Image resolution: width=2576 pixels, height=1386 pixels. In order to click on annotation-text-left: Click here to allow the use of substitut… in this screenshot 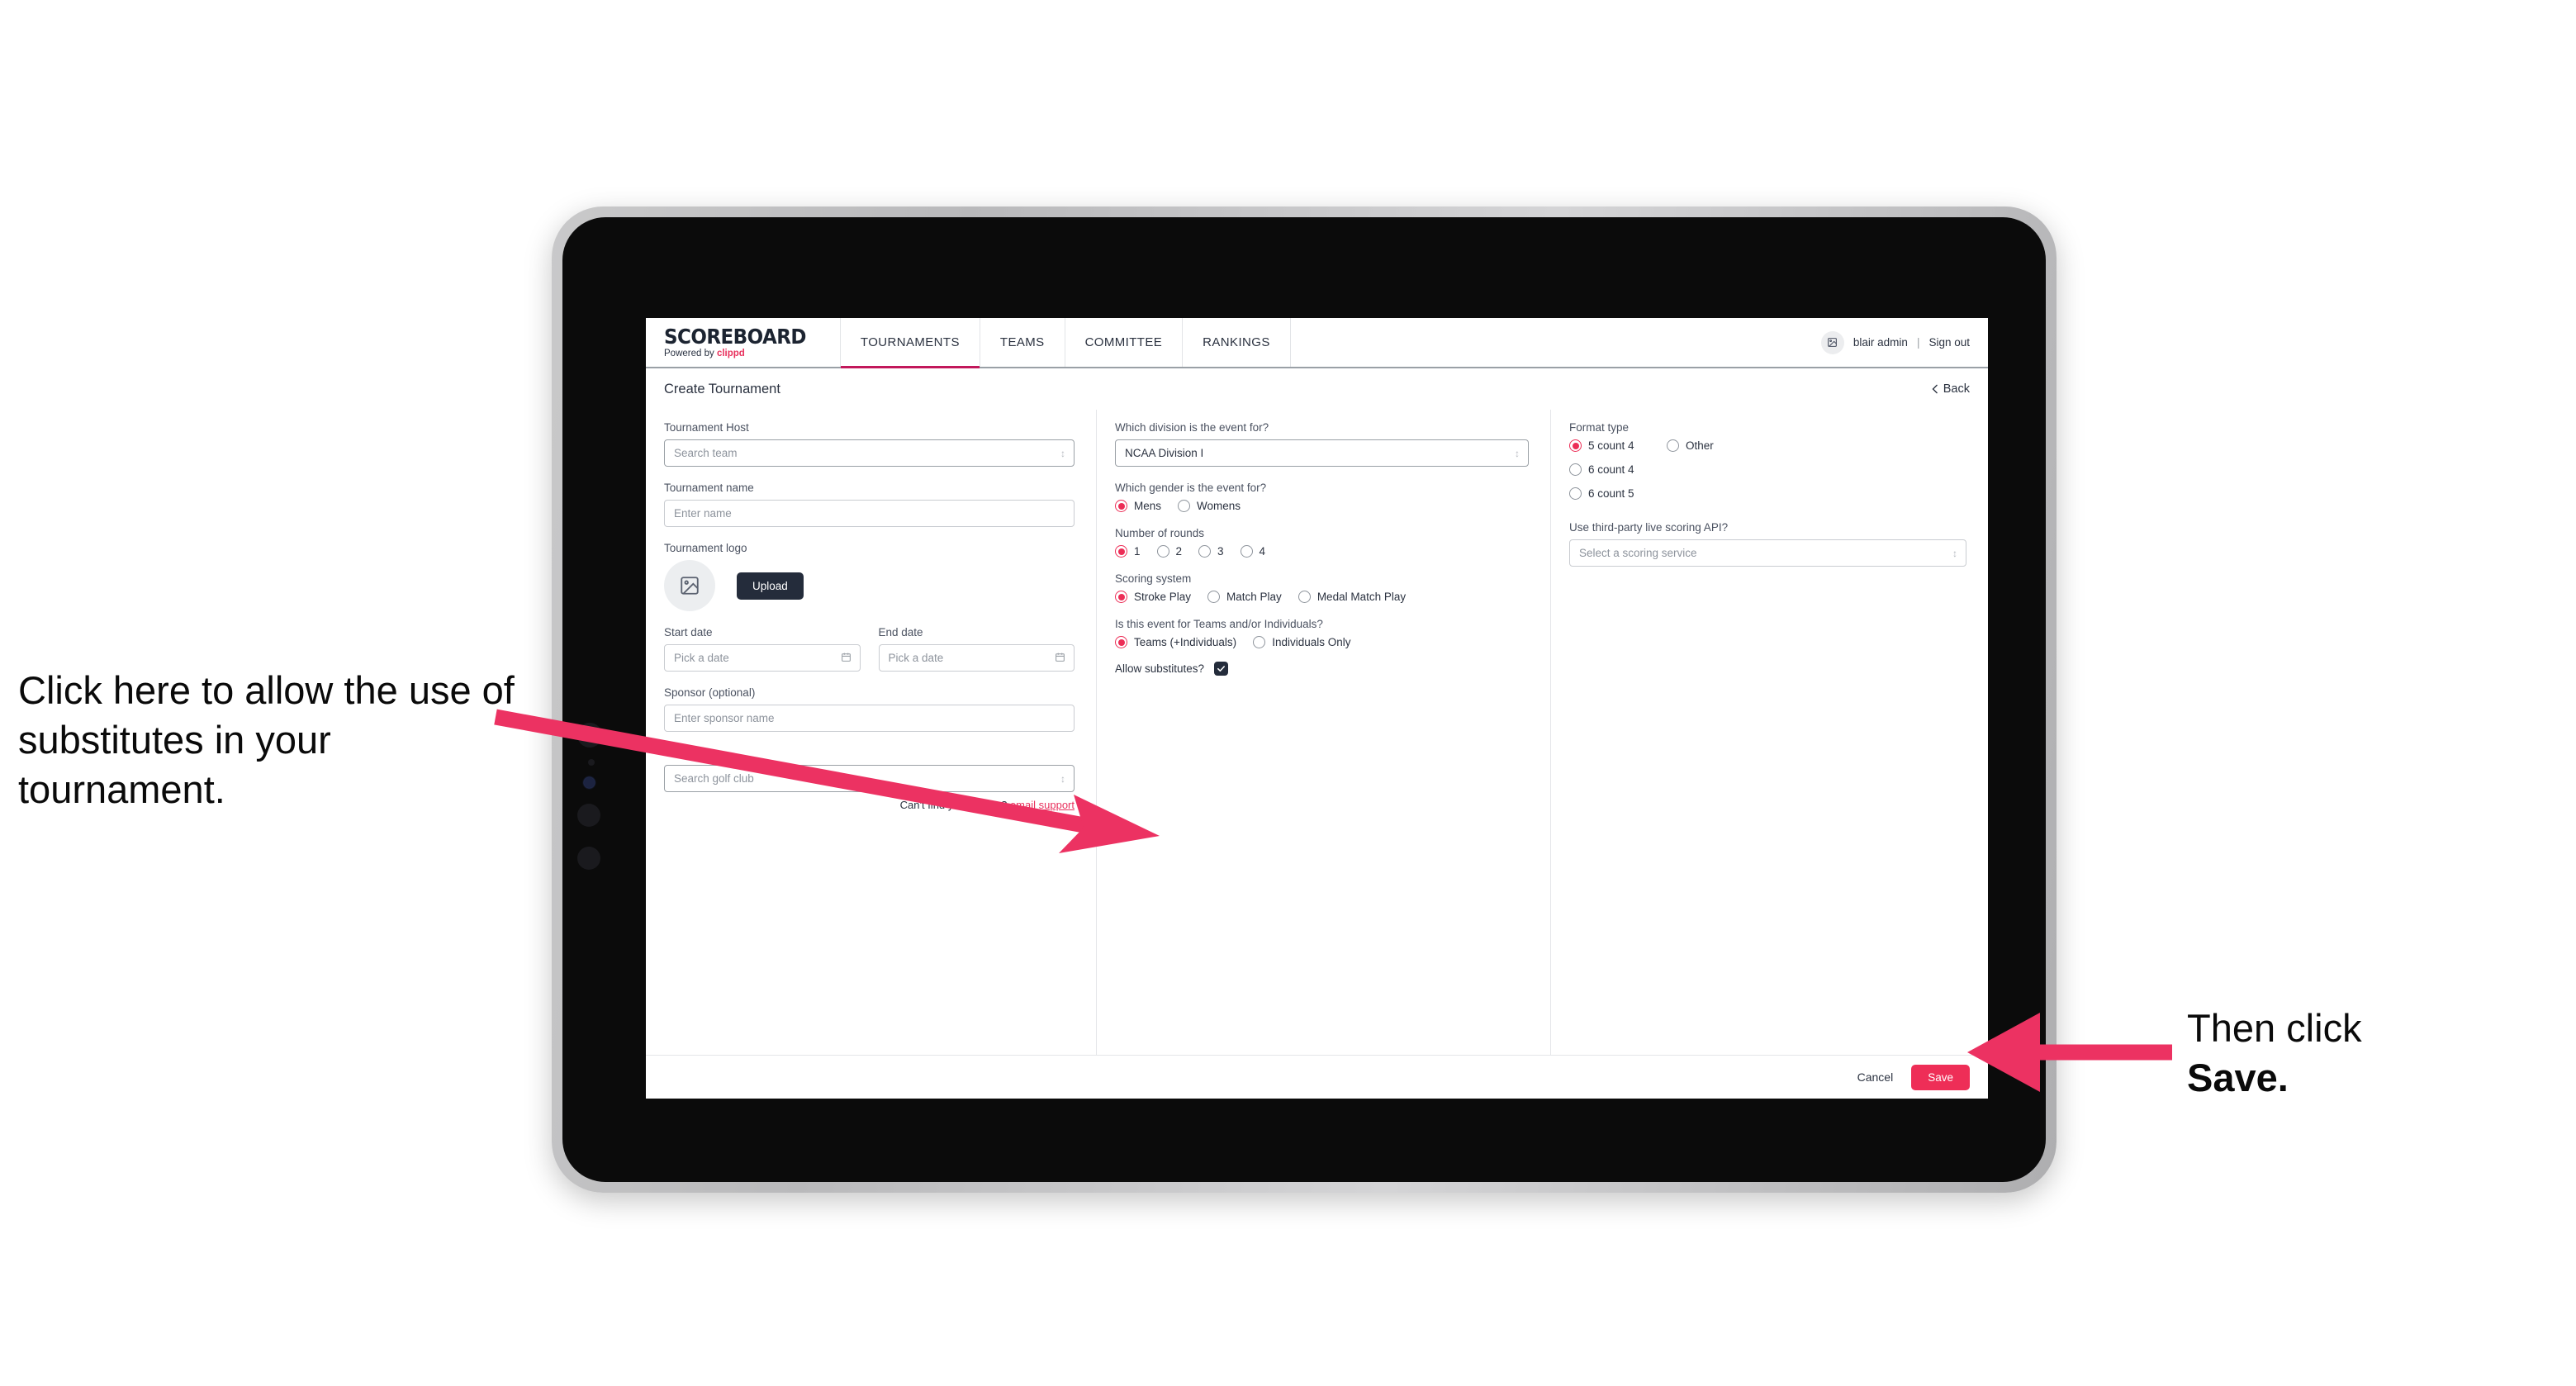, I will do `click(266, 740)`.